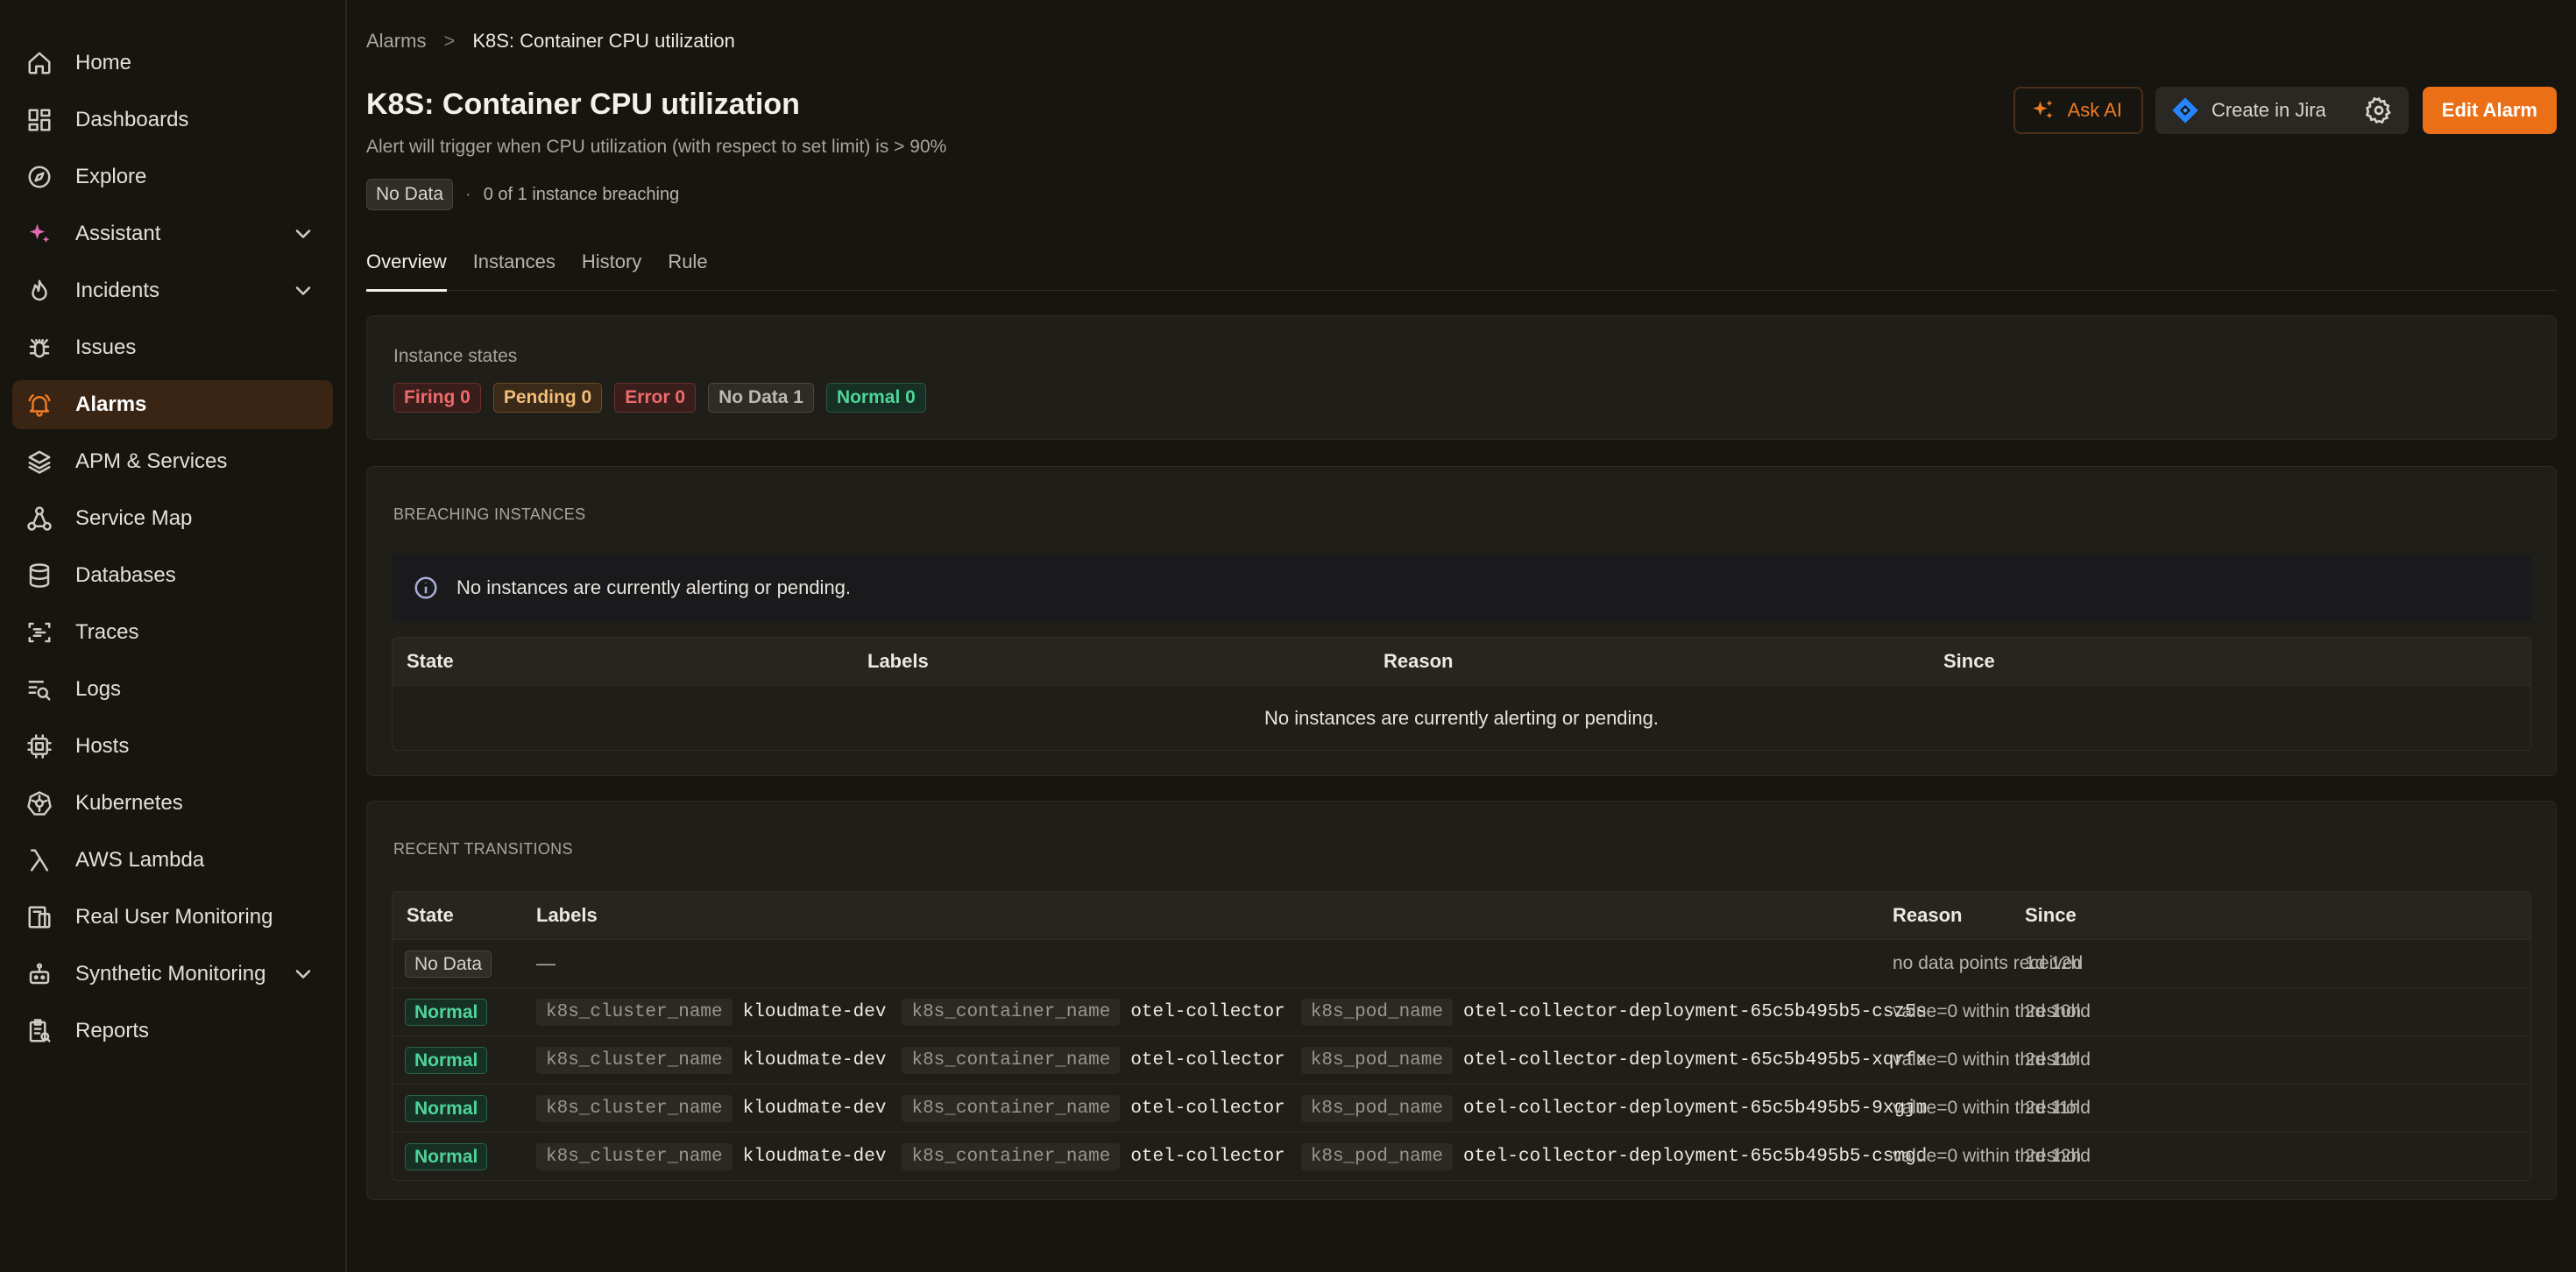  Describe the element at coordinates (151, 461) in the screenshot. I see `sidebar-item-label: APM & Services` at that location.